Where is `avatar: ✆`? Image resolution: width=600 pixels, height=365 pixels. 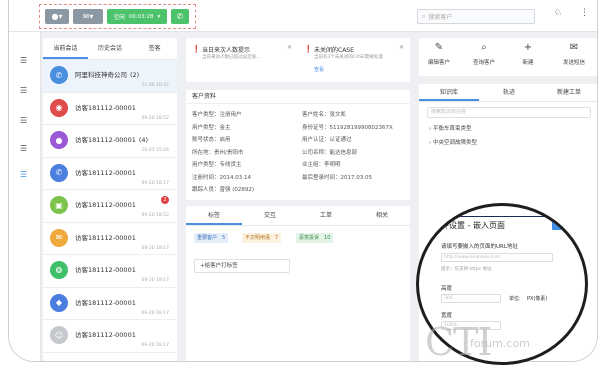
avatar: ✆ is located at coordinates (59, 75).